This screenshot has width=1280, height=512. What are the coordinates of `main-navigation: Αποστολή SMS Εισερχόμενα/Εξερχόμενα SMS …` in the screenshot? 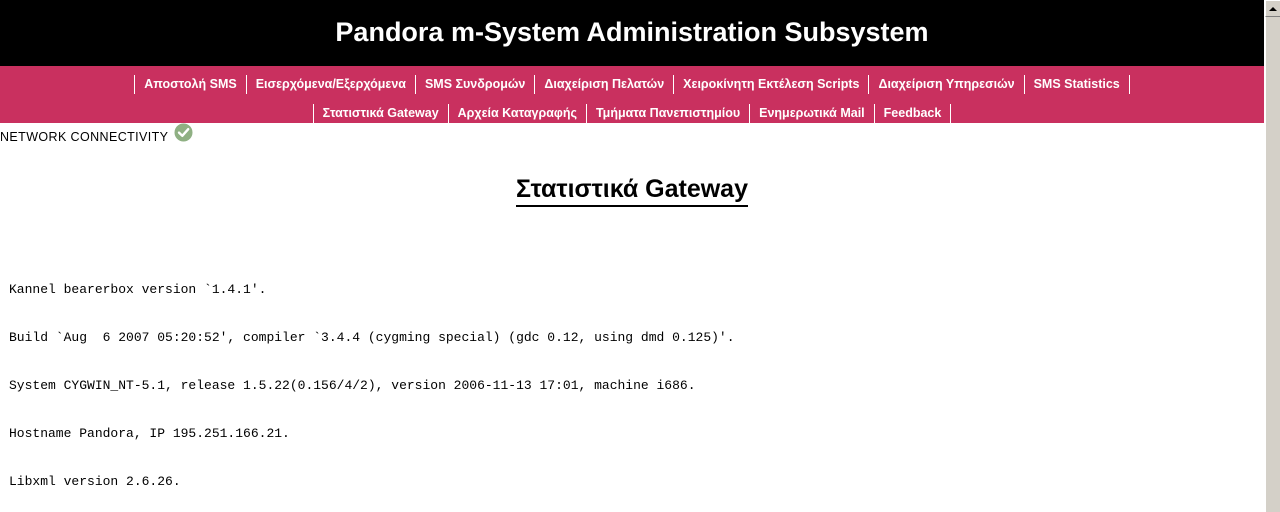 It's located at (632, 94).